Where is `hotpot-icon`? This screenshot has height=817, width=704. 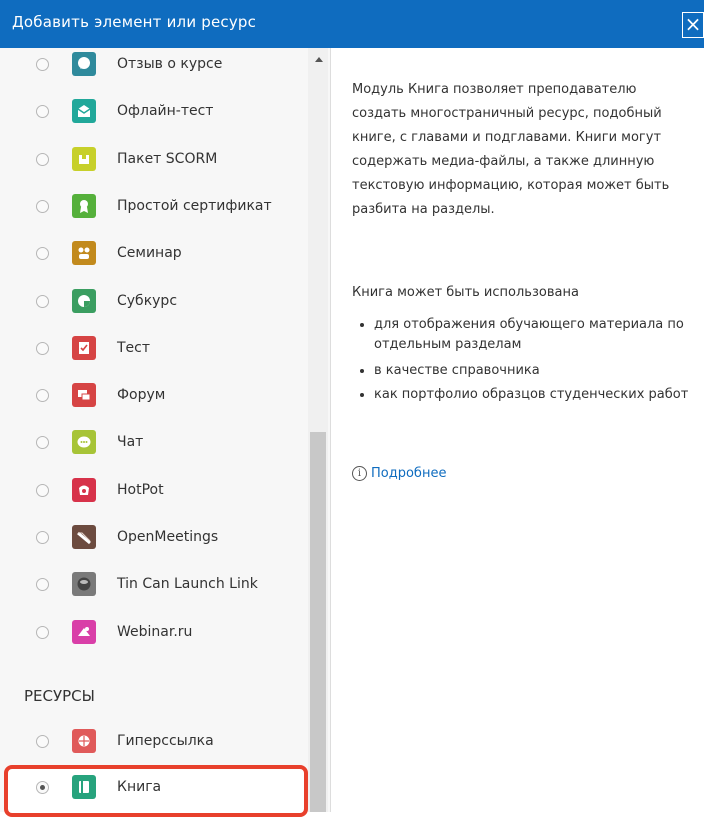
hotpot-icon is located at coordinates (84, 489).